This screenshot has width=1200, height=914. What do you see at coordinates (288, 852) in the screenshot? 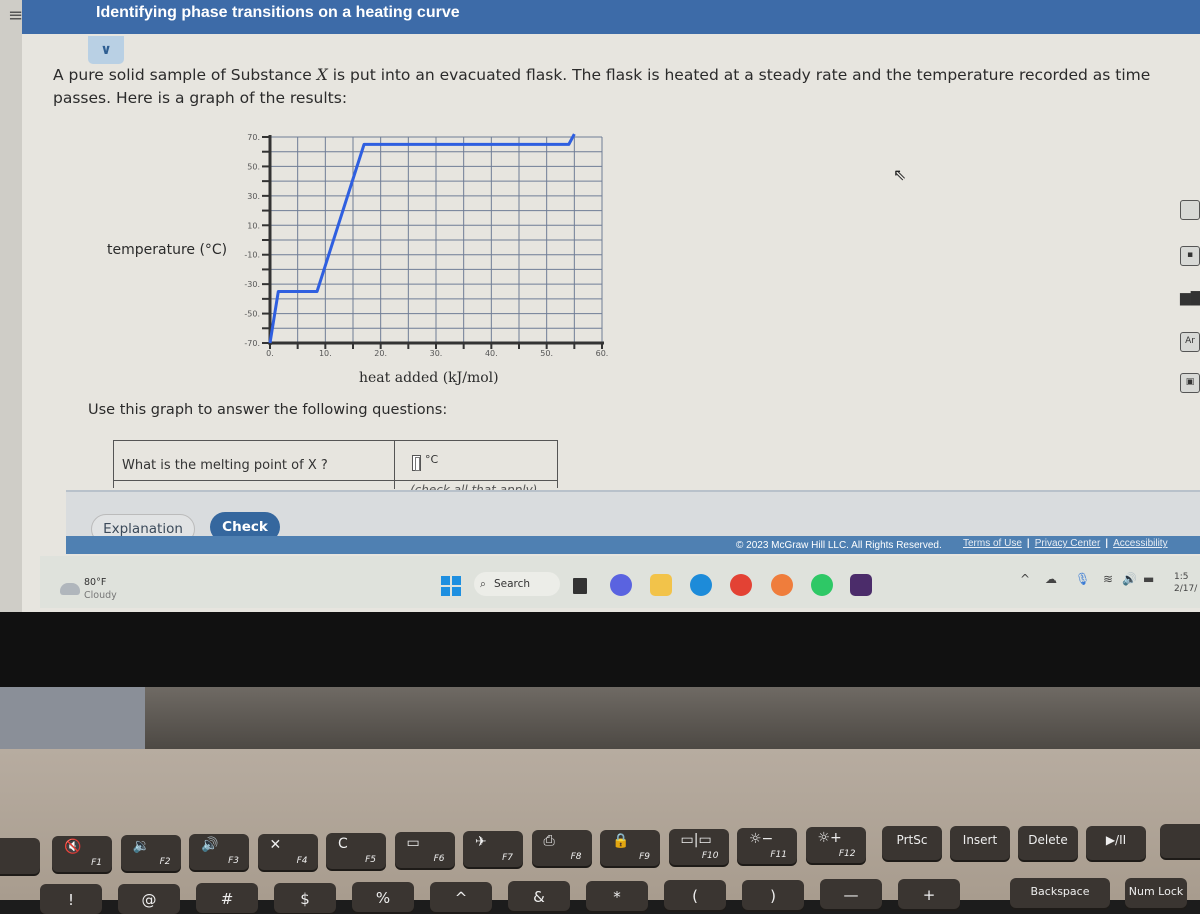
I see `key-f4: ✕F4` at bounding box center [288, 852].